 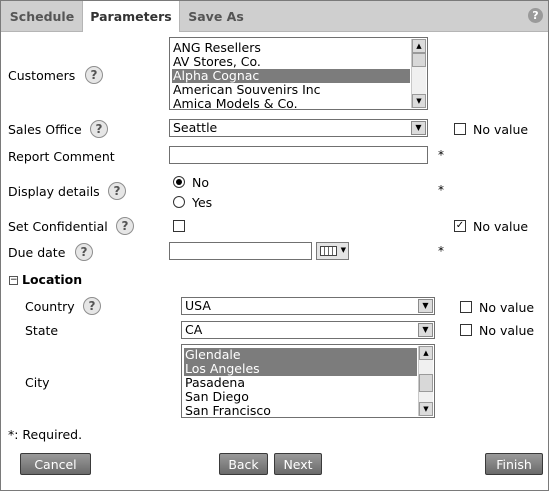 I want to click on finish-button: Finish, so click(x=514, y=464).